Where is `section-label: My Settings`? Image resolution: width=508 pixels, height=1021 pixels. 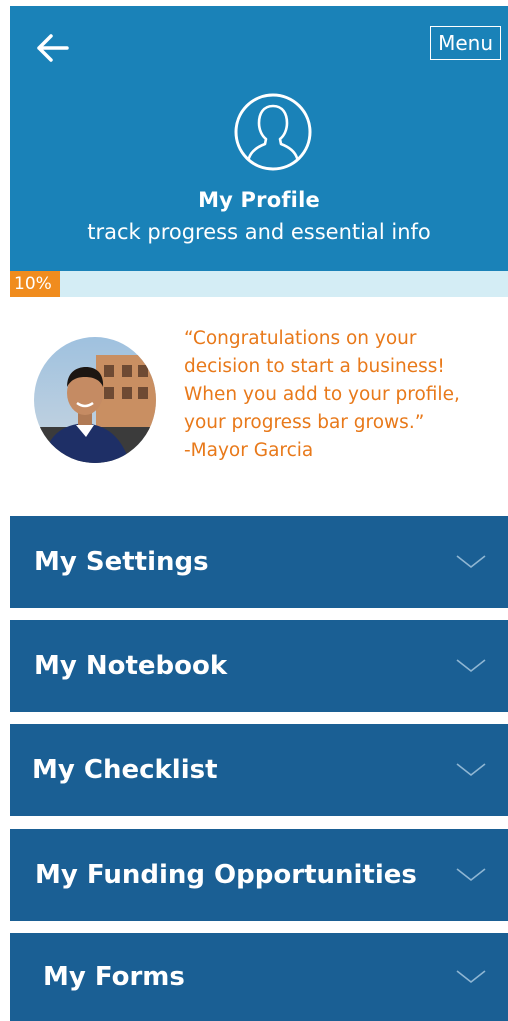
section-label: My Settings is located at coordinates (121, 562).